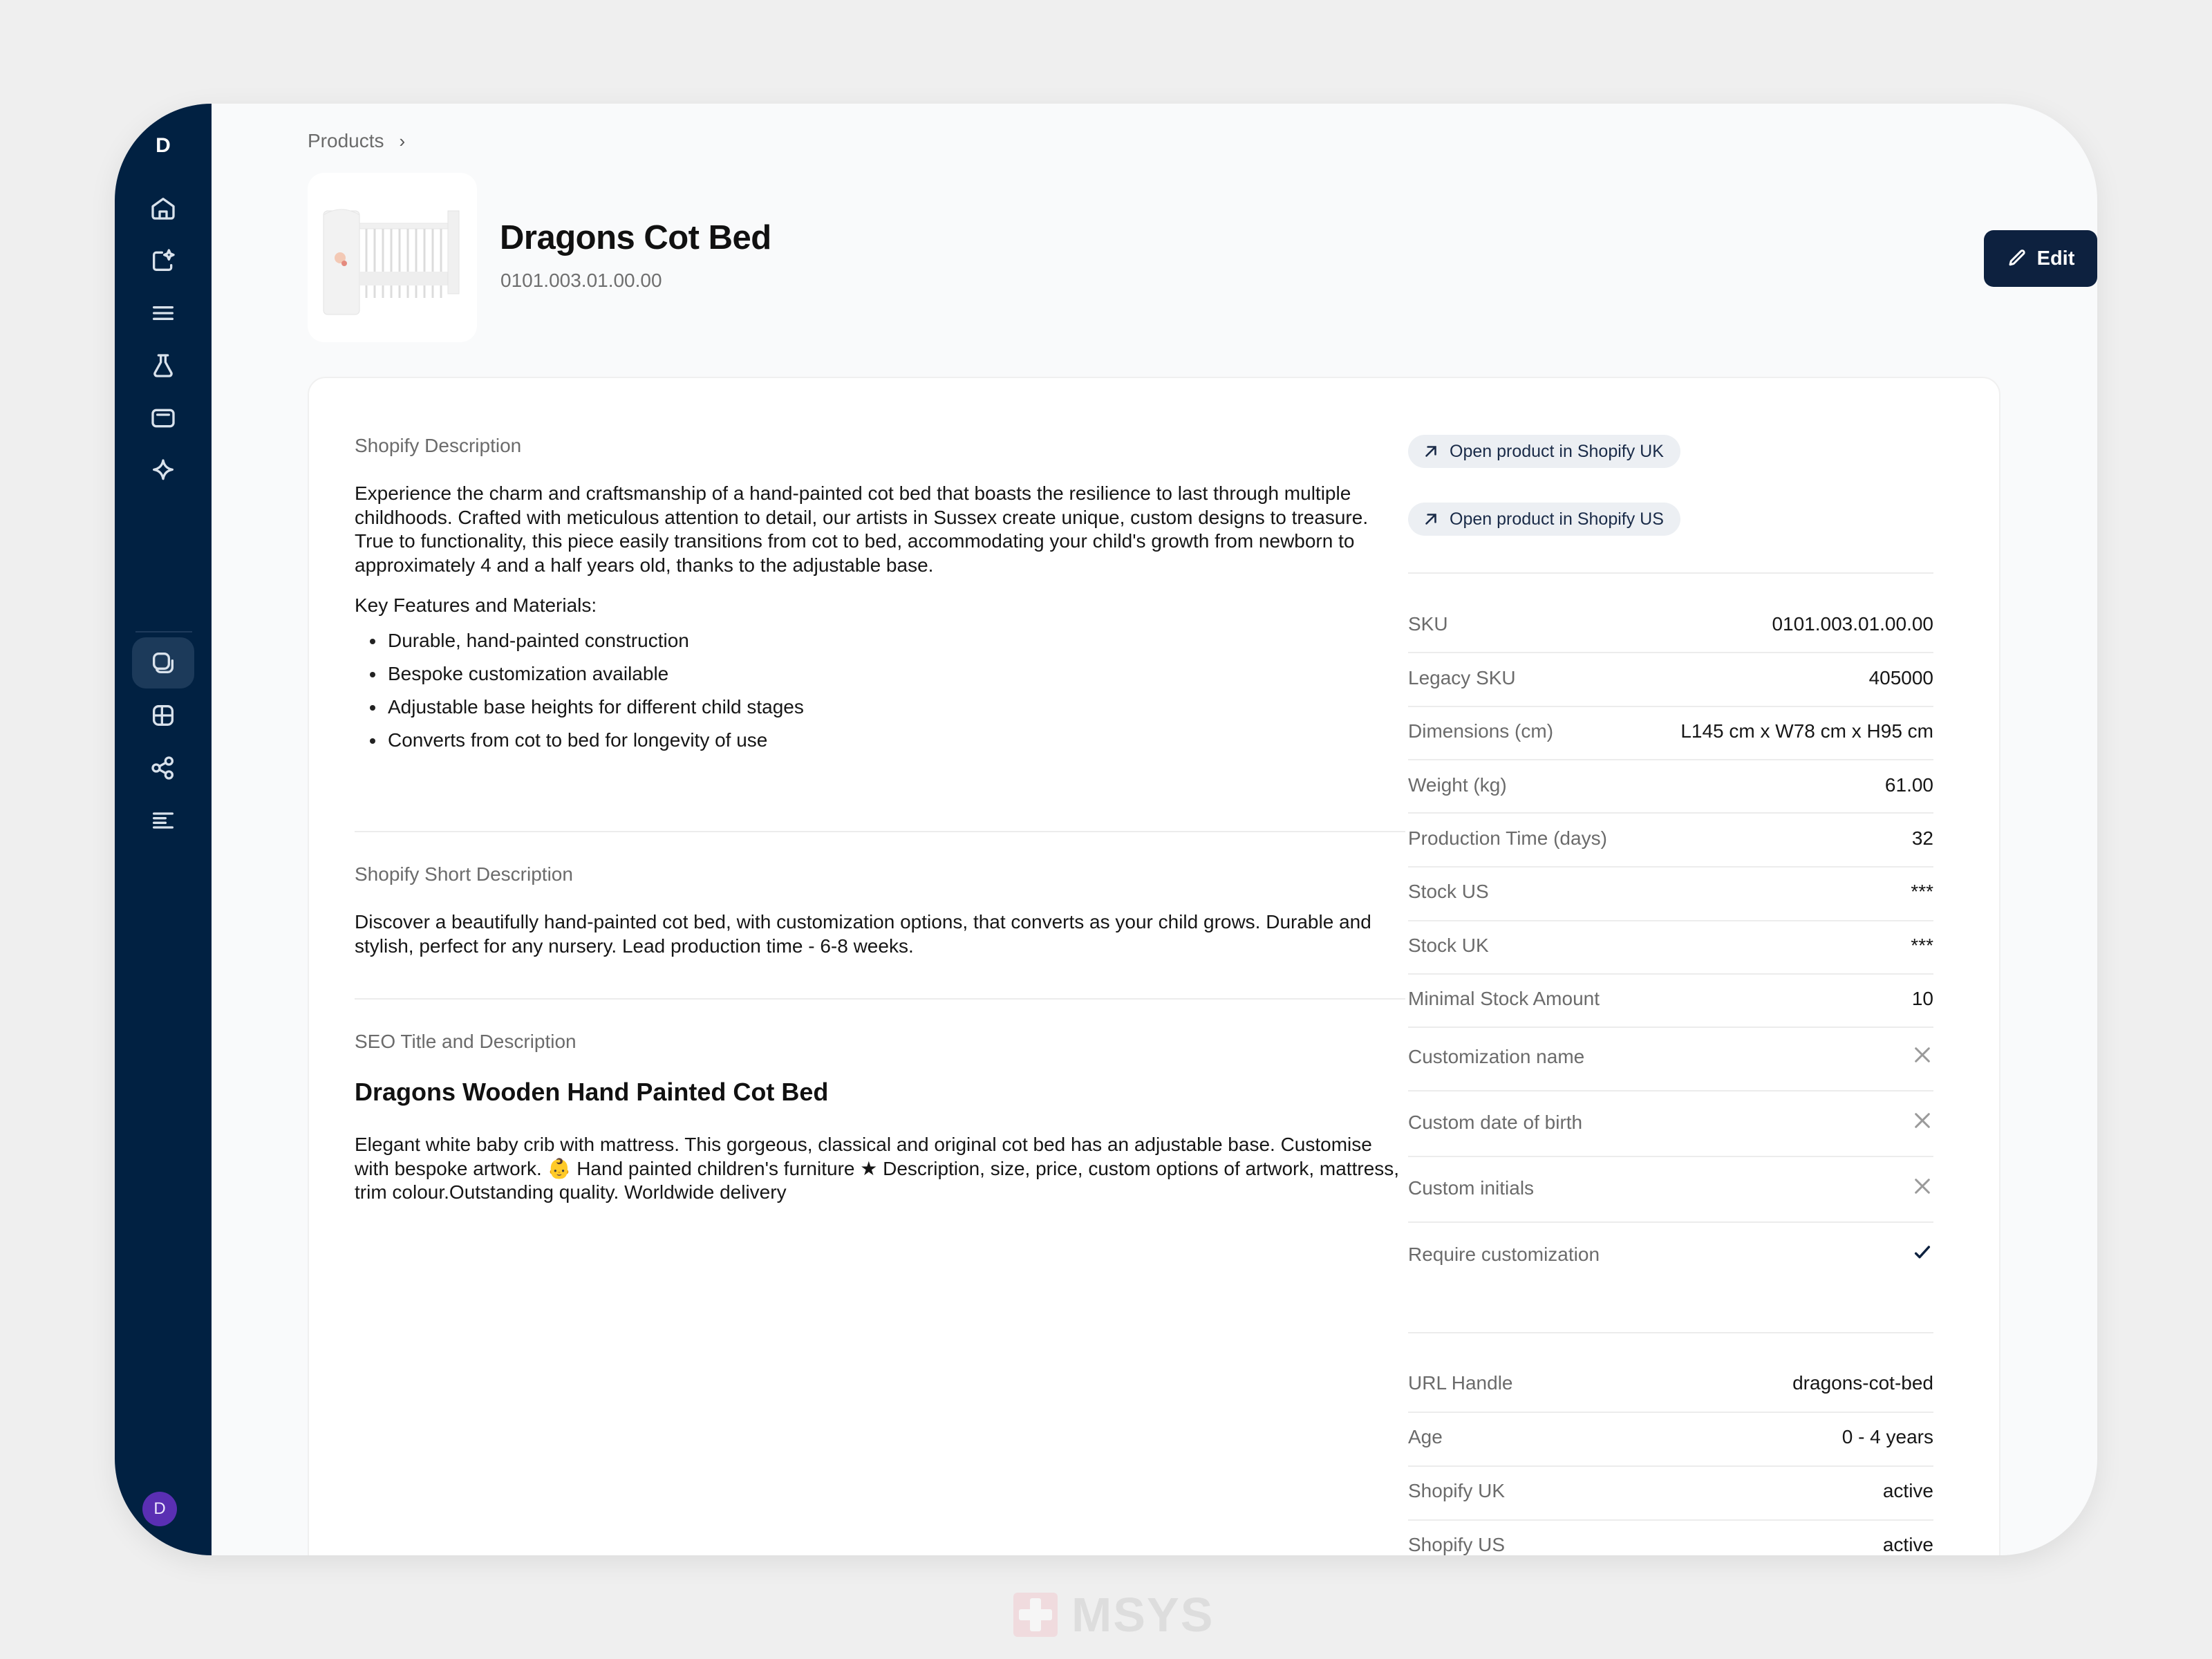 Image resolution: width=2212 pixels, height=1659 pixels. What do you see at coordinates (1671, 1544) in the screenshot?
I see `property-row-shopify-us: Shopify US active` at bounding box center [1671, 1544].